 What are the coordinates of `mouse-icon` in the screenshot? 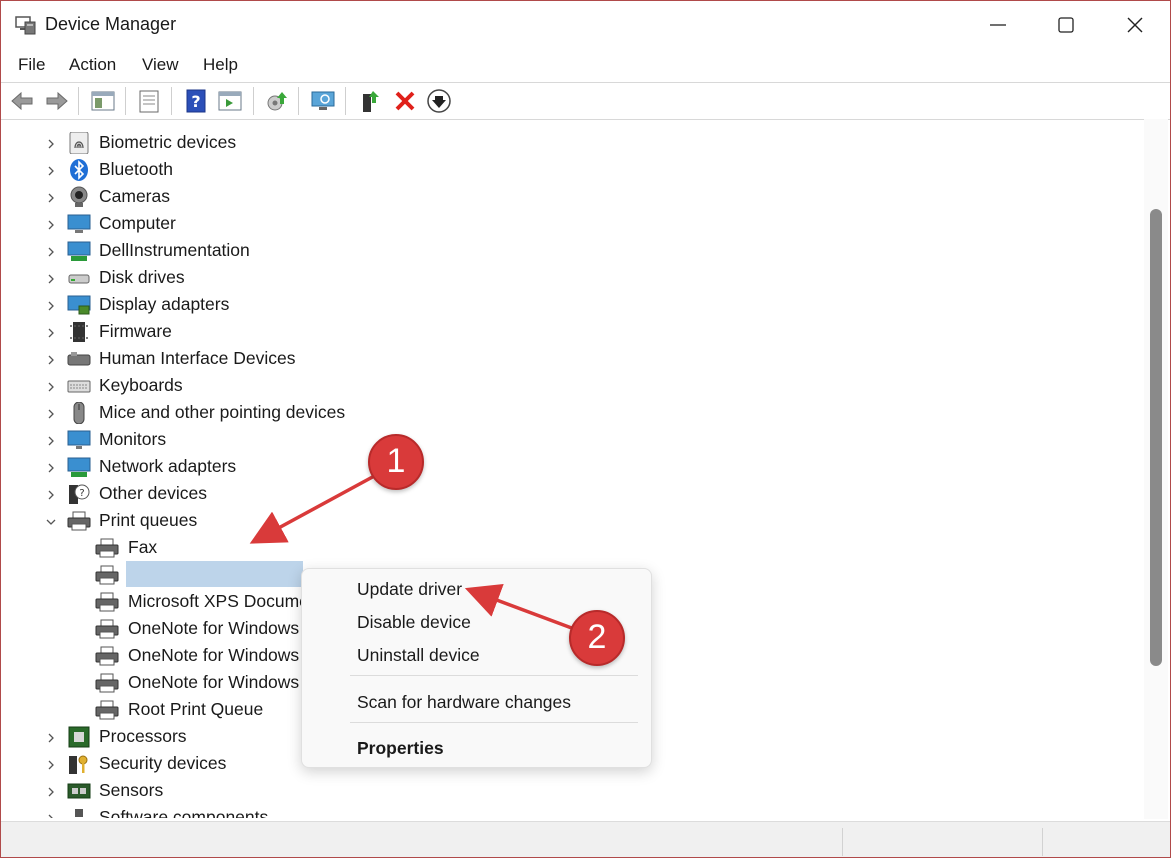 It's located at (79, 413).